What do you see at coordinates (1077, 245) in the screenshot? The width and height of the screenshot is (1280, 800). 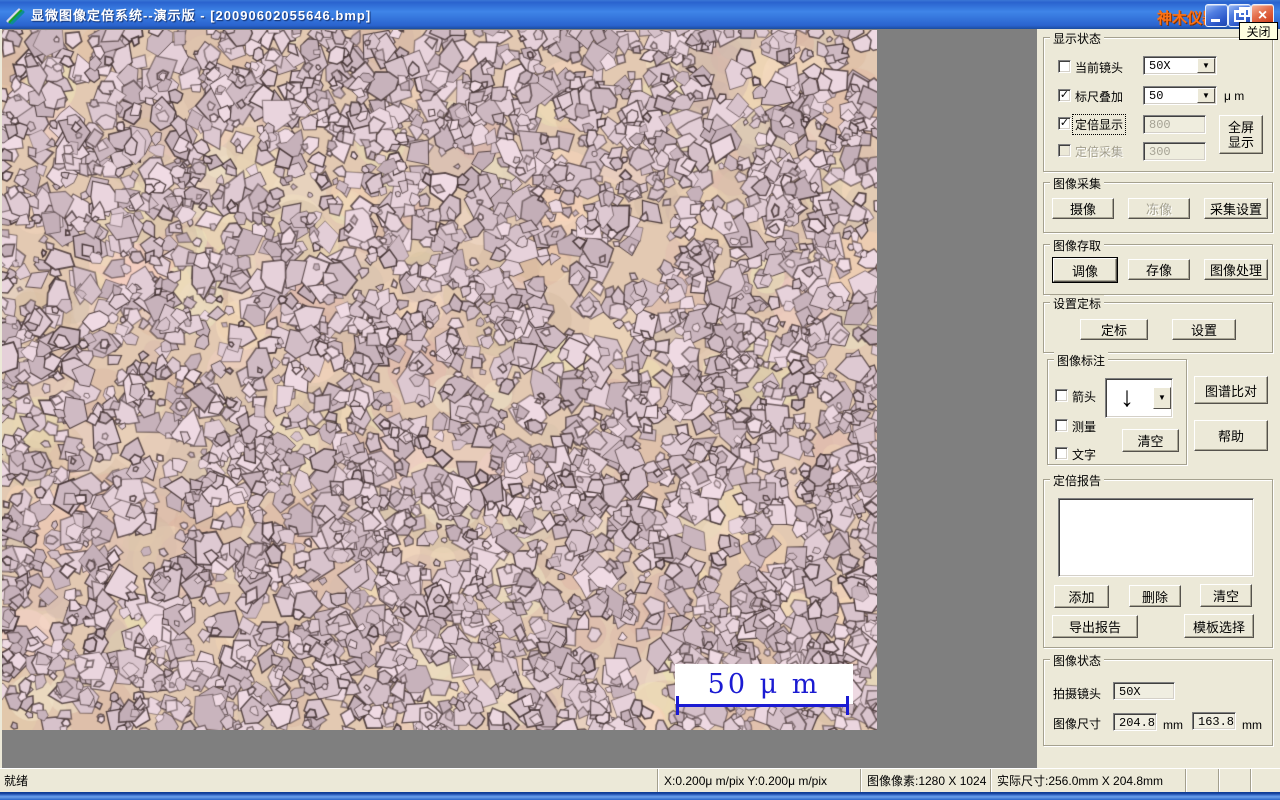 I see `group-title-image-storage: 图像存取` at bounding box center [1077, 245].